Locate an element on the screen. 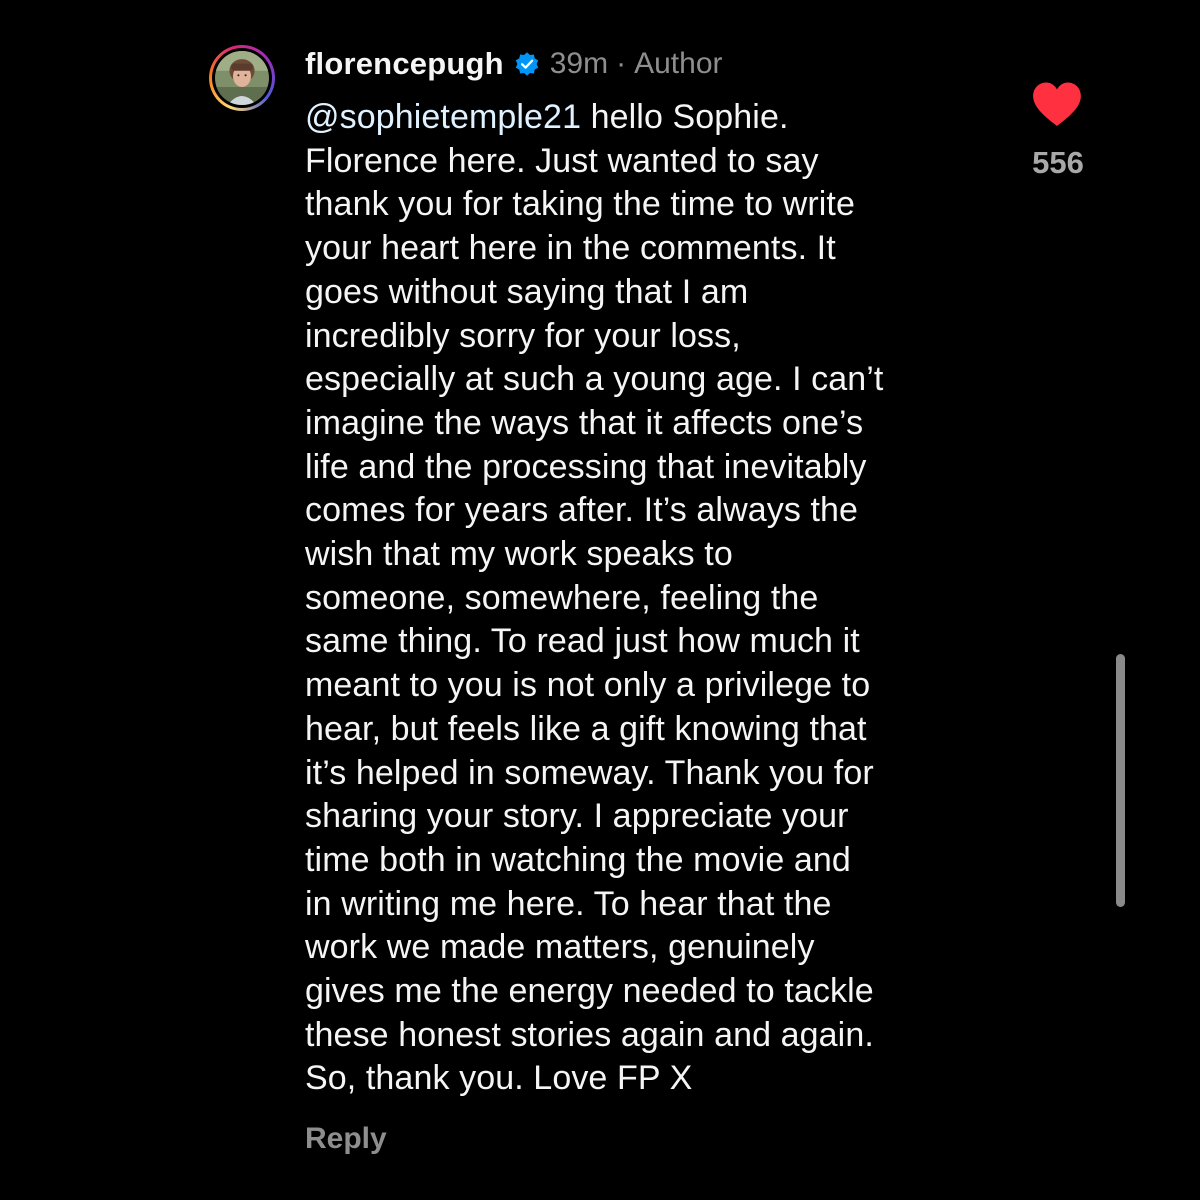  comment-avatar is located at coordinates (242, 78).